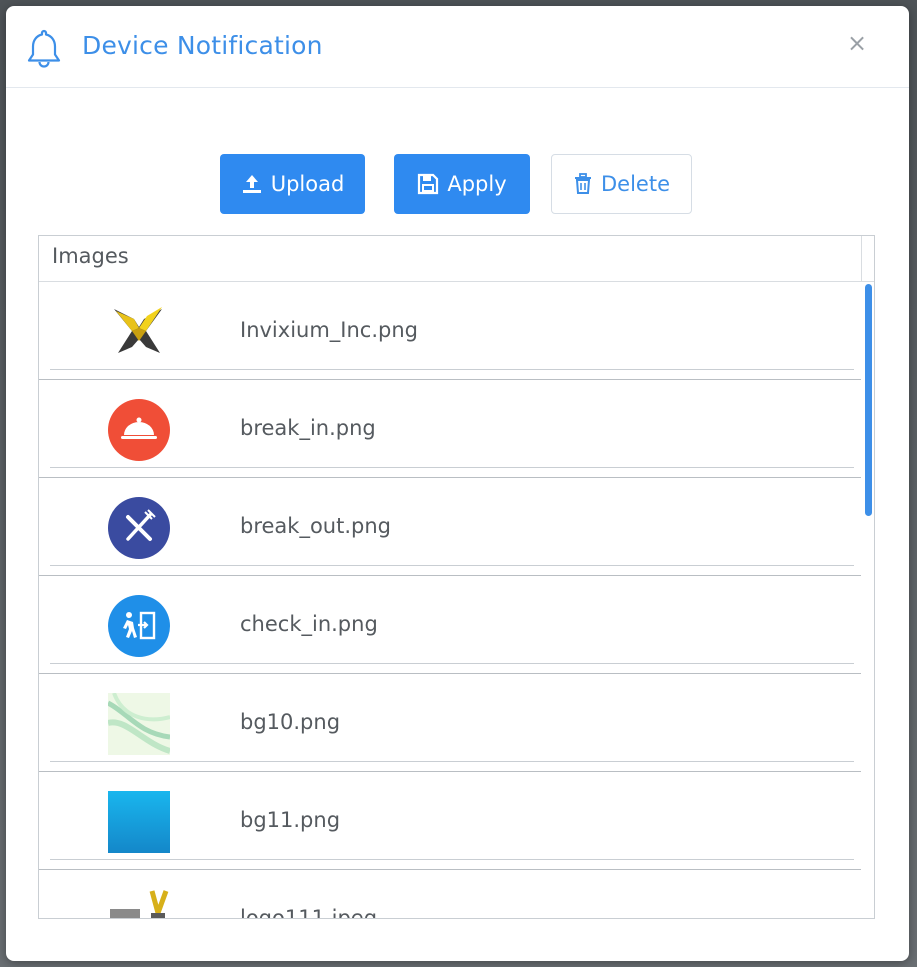 The image size is (917, 967). Describe the element at coordinates (290, 722) in the screenshot. I see `file-name: bg10.png` at that location.